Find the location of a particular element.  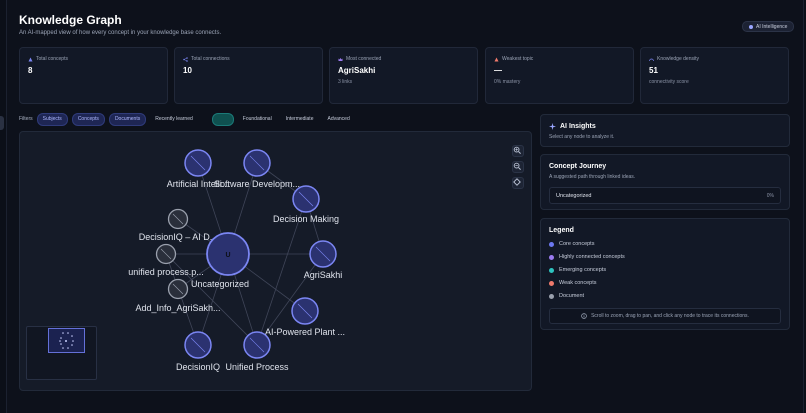

ai-intelligence-badge: AI Intelligence is located at coordinates (768, 26).